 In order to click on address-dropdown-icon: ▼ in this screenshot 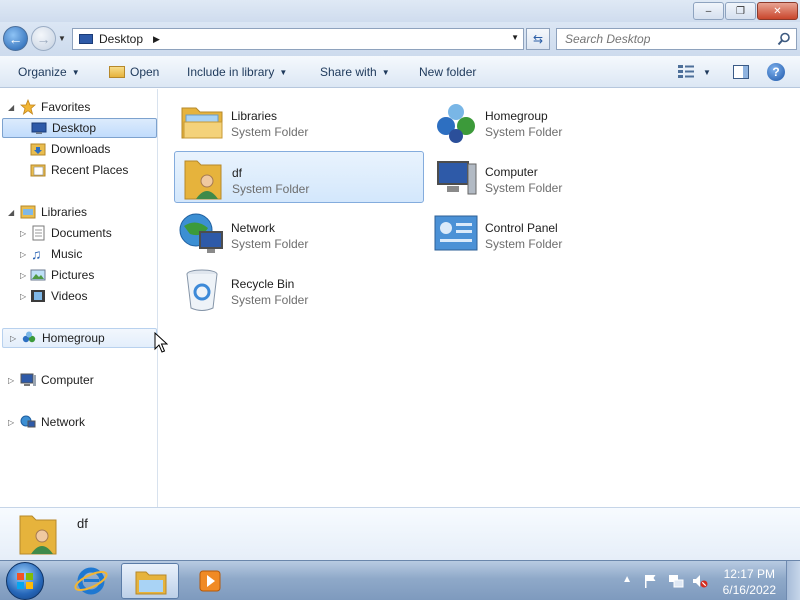, I will do `click(515, 37)`.